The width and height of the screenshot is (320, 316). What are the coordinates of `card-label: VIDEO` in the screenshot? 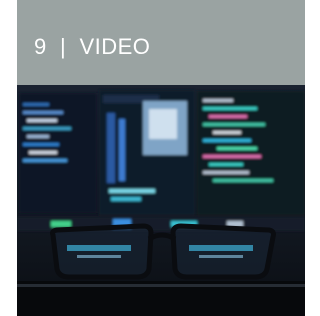 It's located at (115, 46).